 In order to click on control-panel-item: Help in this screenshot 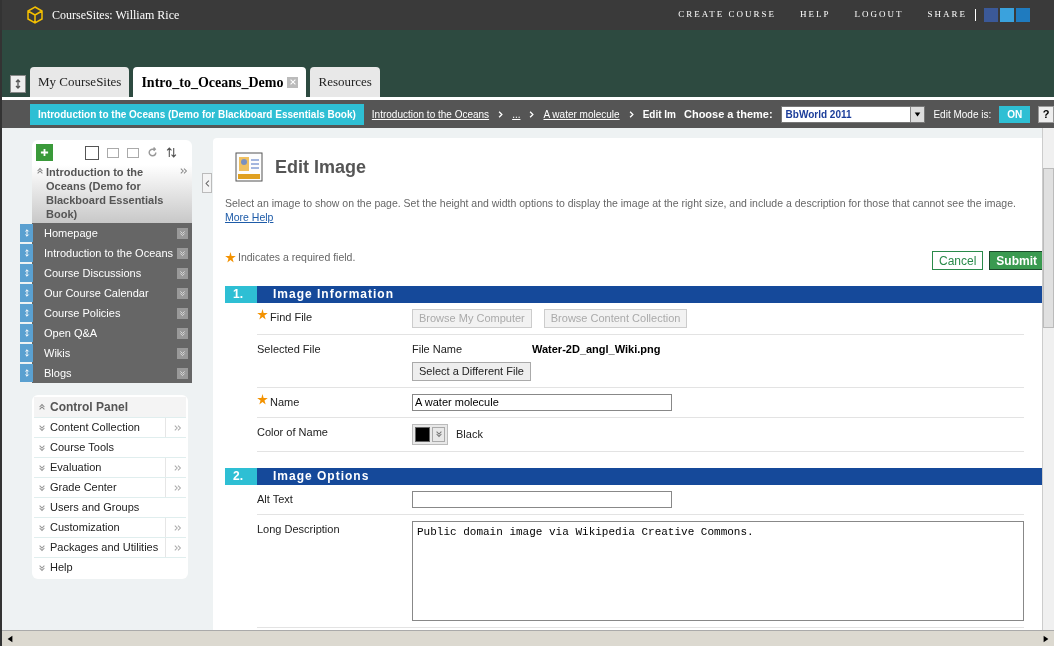, I will do `click(116, 567)`.